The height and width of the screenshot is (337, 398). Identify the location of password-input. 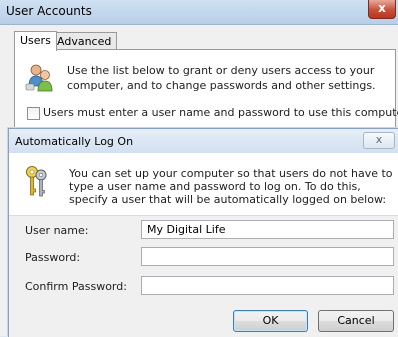
(267, 256).